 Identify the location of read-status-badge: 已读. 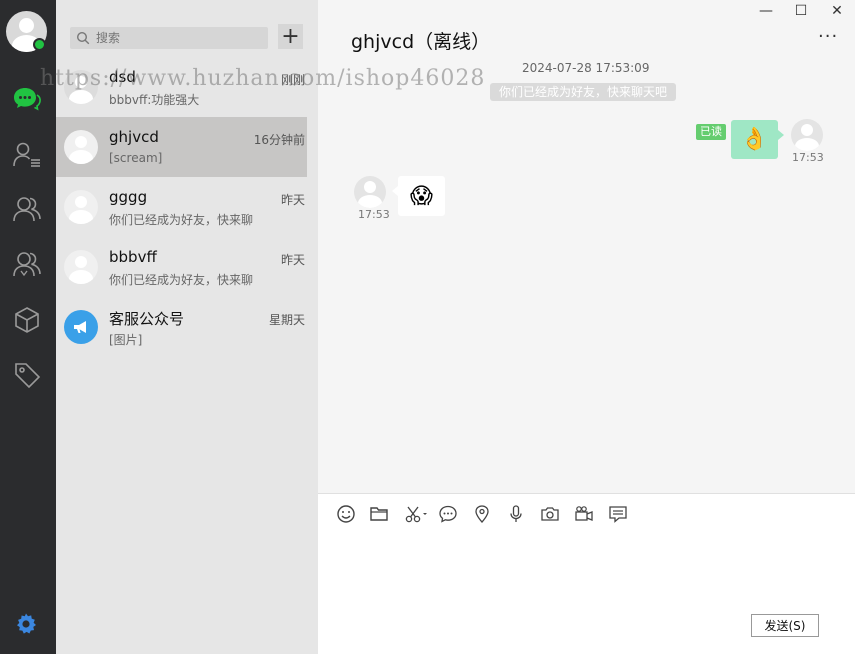
(711, 132).